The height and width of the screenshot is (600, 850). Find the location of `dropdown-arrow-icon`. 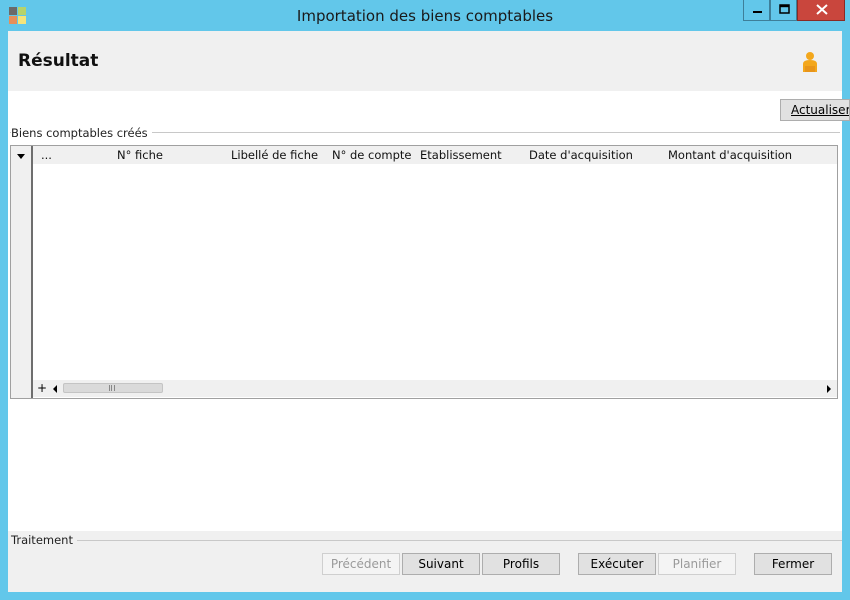

dropdown-arrow-icon is located at coordinates (21, 156).